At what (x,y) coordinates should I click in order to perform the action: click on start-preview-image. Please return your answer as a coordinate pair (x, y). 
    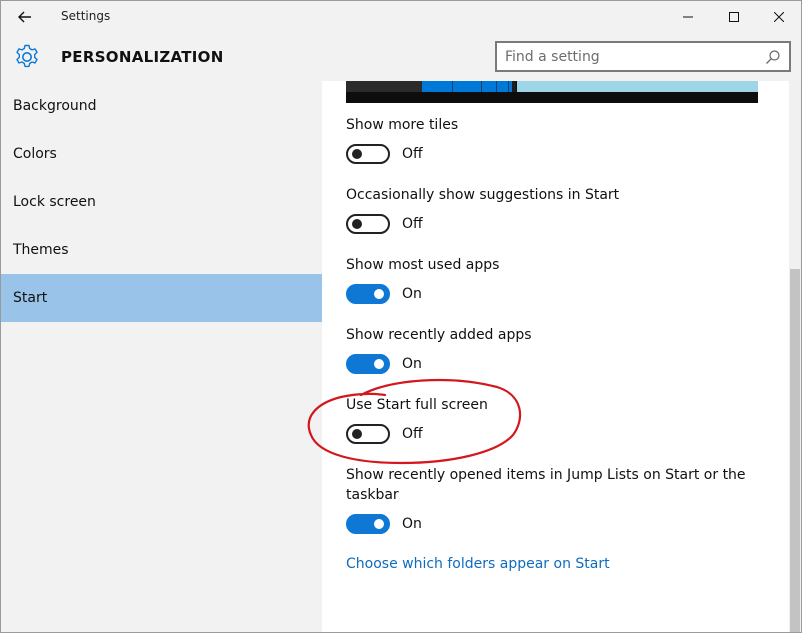
    Looking at the image, I should click on (552, 92).